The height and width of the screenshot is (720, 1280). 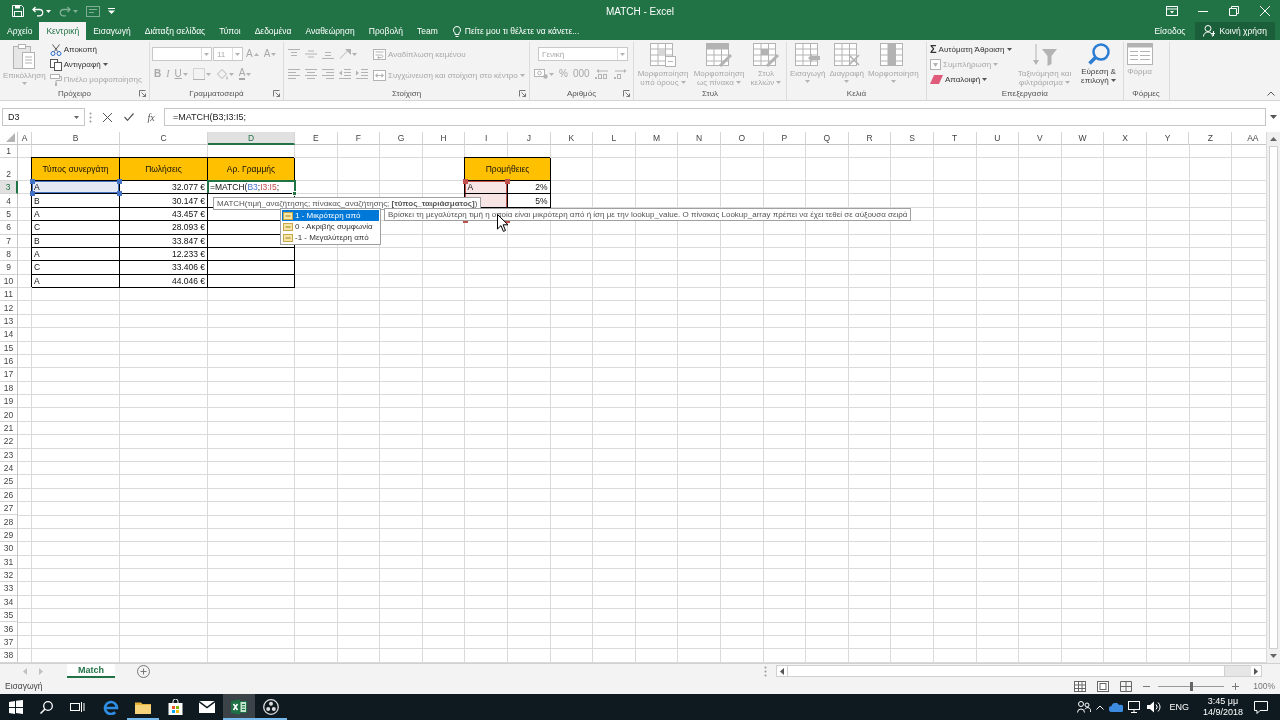 What do you see at coordinates (1235, 31) in the screenshot?
I see `share-button: Κοινή χρήση` at bounding box center [1235, 31].